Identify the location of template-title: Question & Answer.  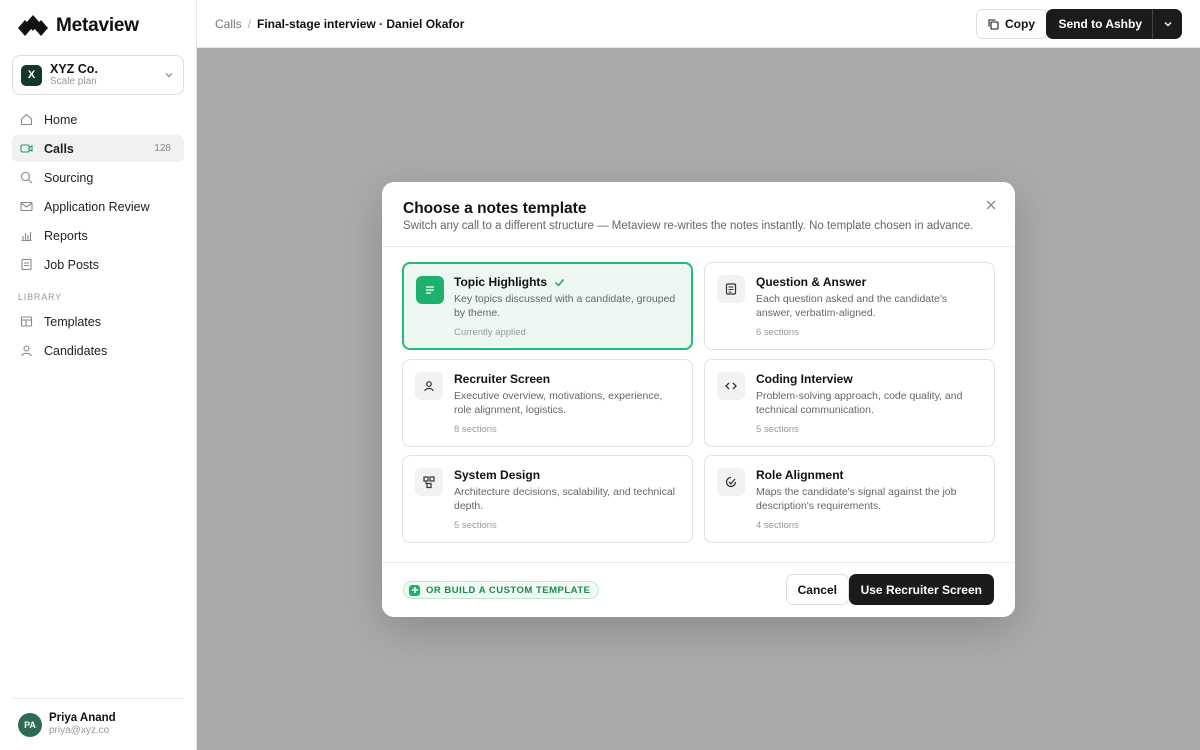
(811, 282).